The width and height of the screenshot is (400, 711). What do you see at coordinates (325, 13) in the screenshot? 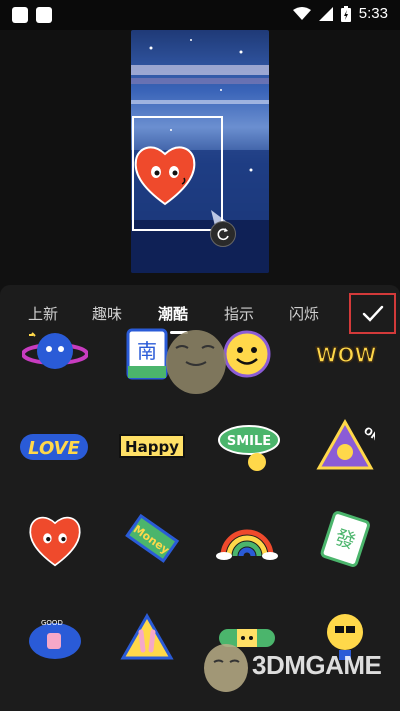
I see `signal-icon` at bounding box center [325, 13].